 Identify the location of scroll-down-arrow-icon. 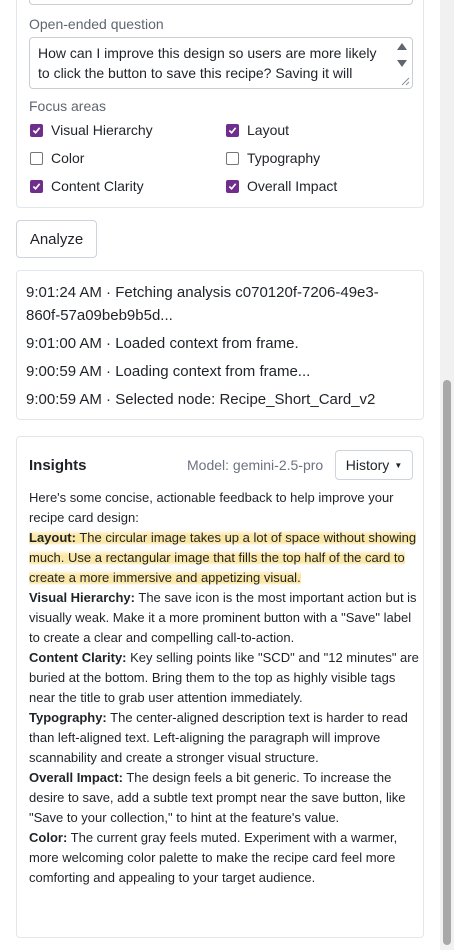
(402, 63).